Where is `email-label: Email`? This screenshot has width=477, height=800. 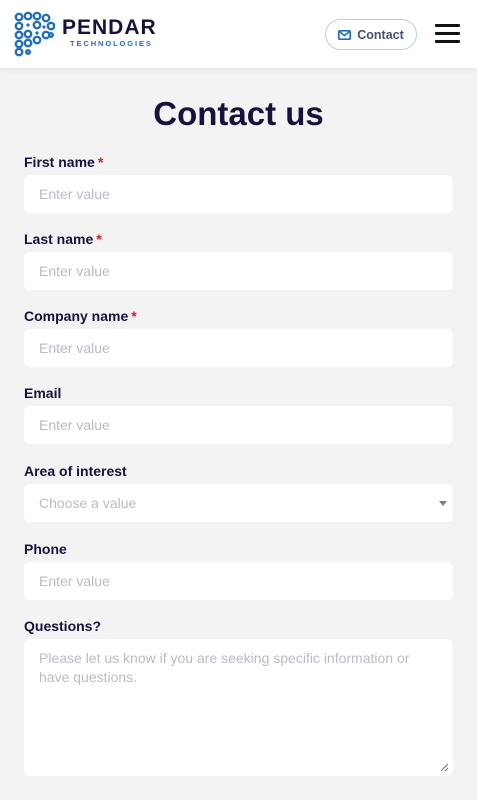 email-label: Email is located at coordinates (43, 393).